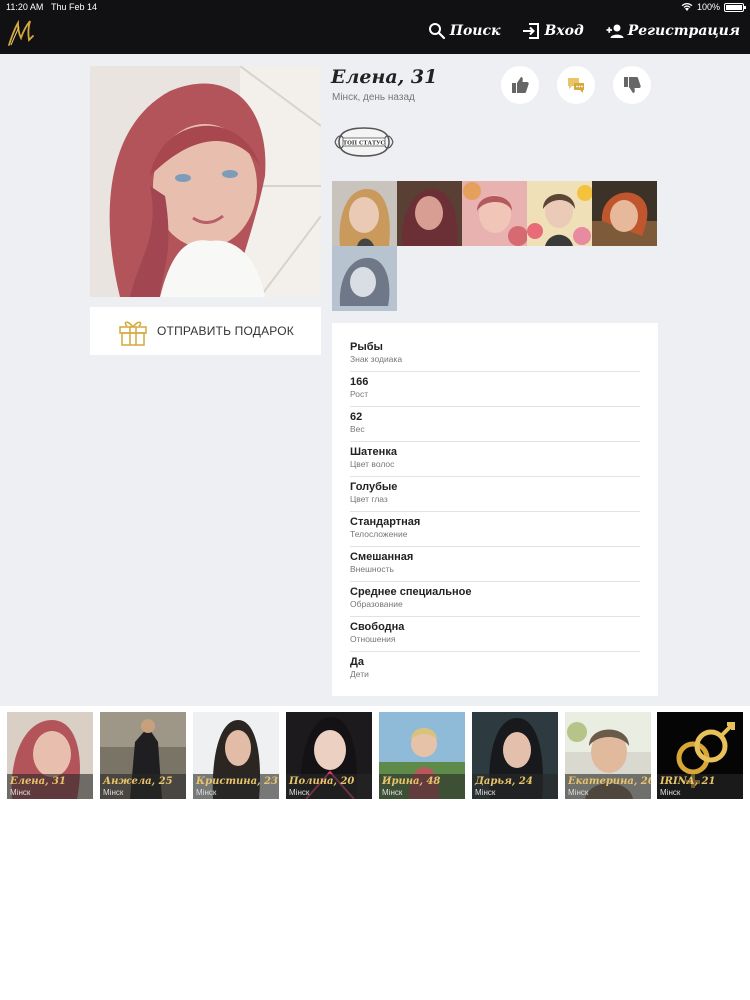 The height and width of the screenshot is (1000, 750). Describe the element at coordinates (436, 31) in the screenshot. I see `search-icon` at that location.